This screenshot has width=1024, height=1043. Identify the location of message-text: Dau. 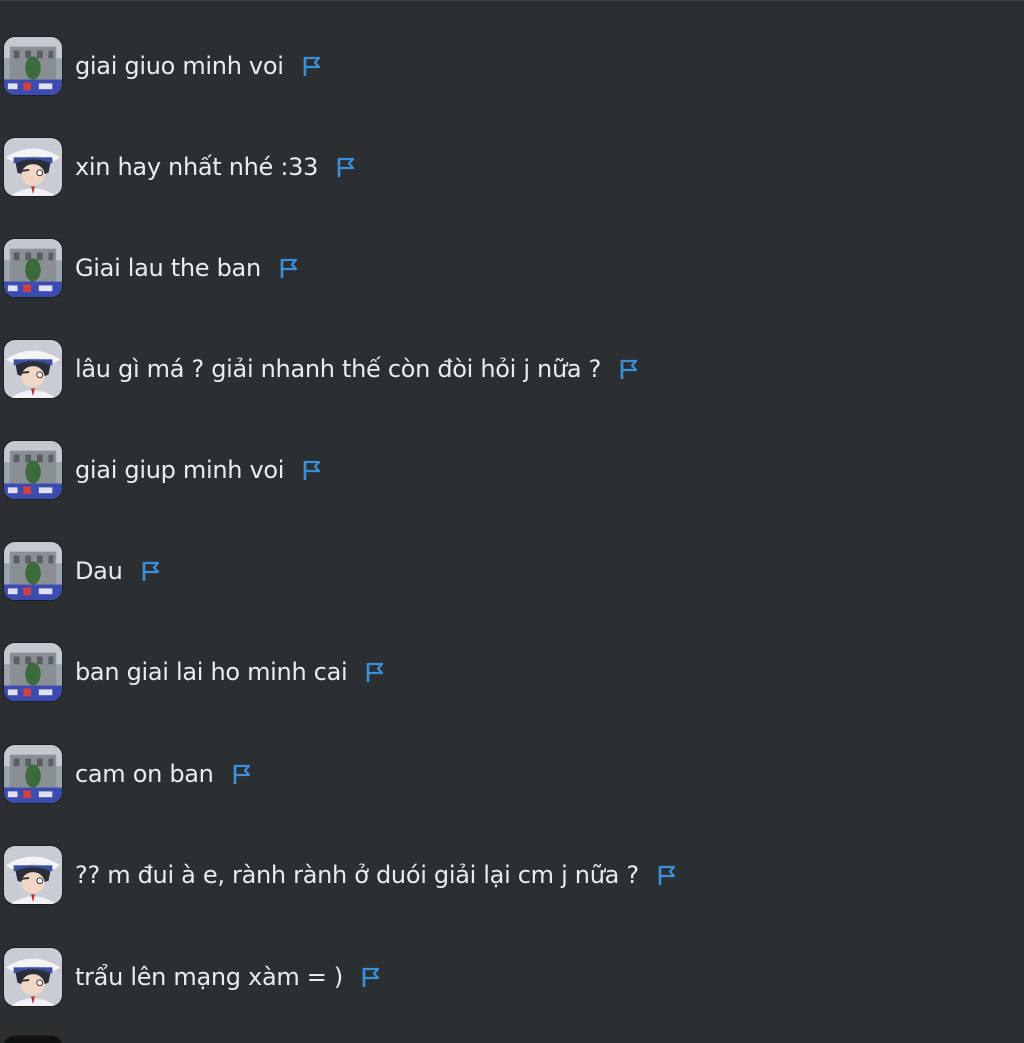
(99, 571).